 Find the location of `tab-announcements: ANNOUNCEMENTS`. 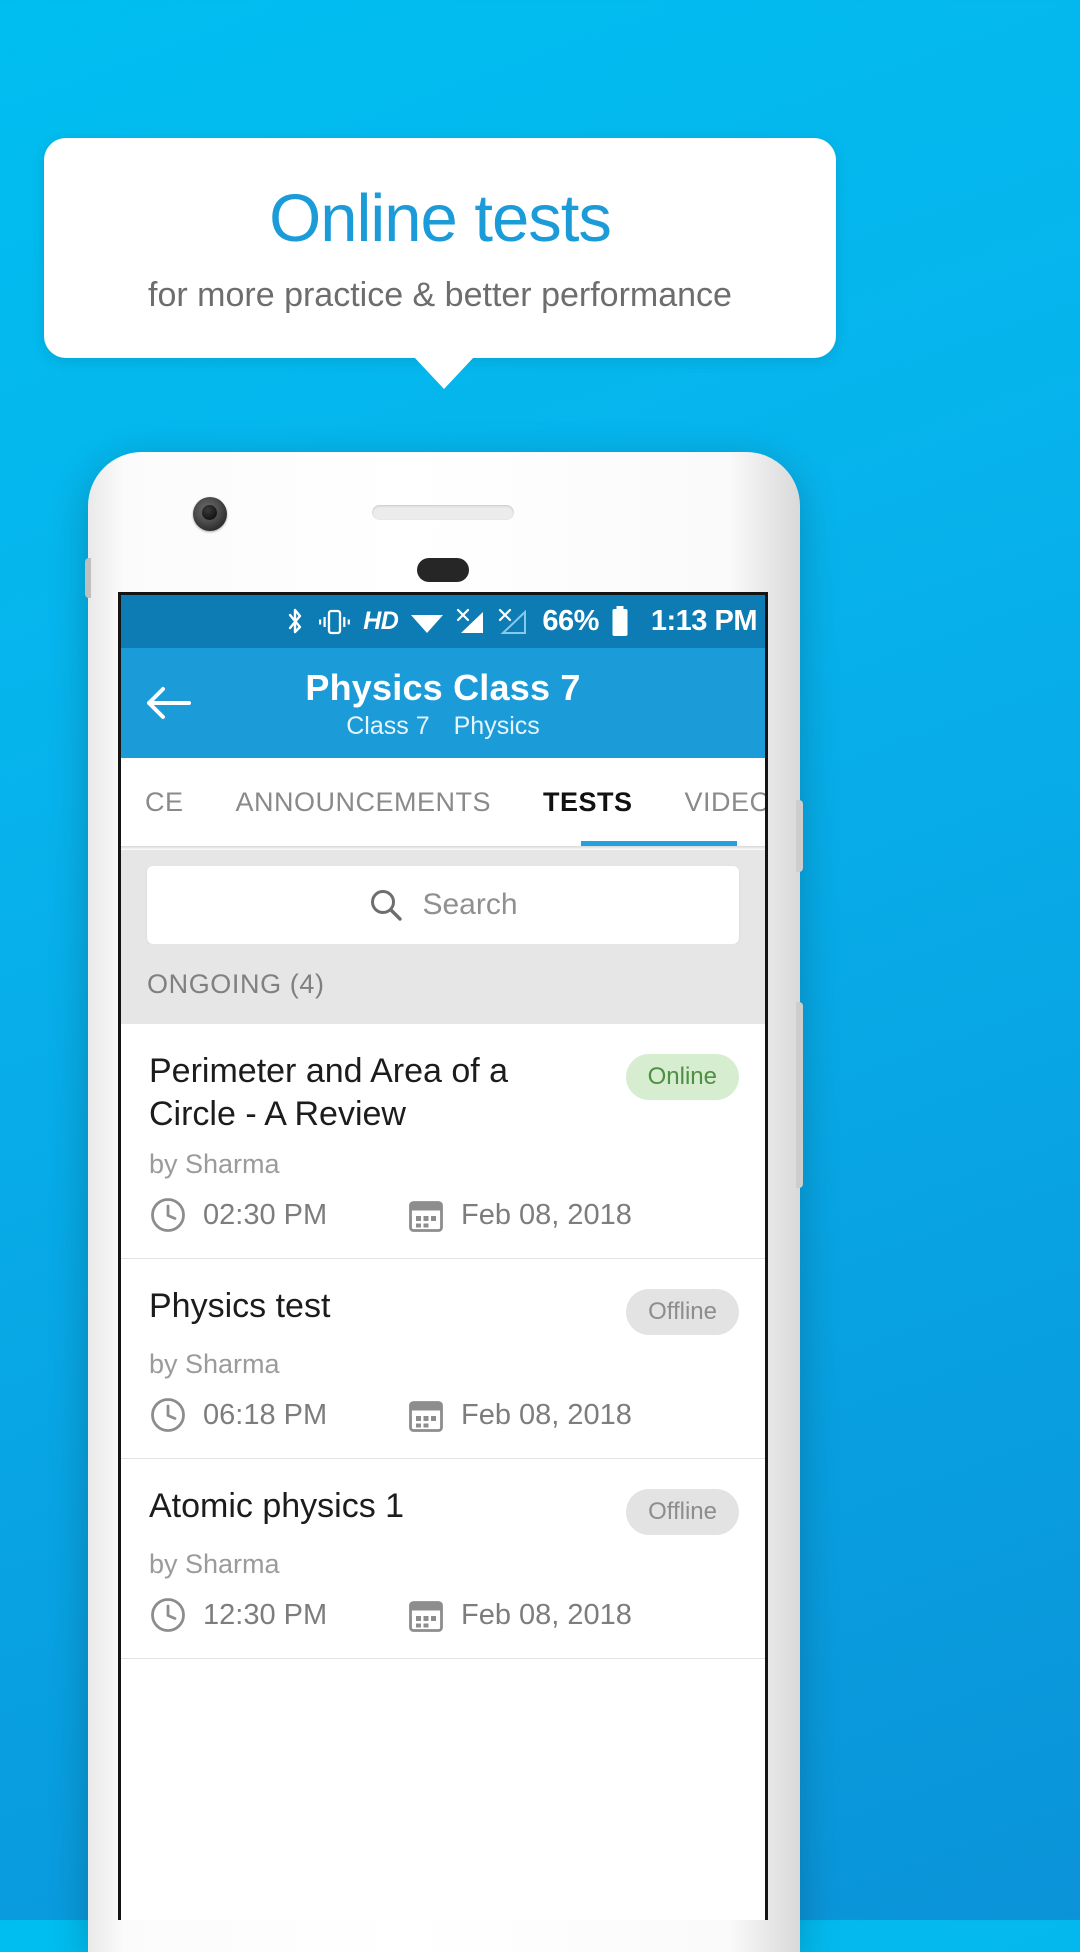

tab-announcements: ANNOUNCEMENTS is located at coordinates (364, 802).